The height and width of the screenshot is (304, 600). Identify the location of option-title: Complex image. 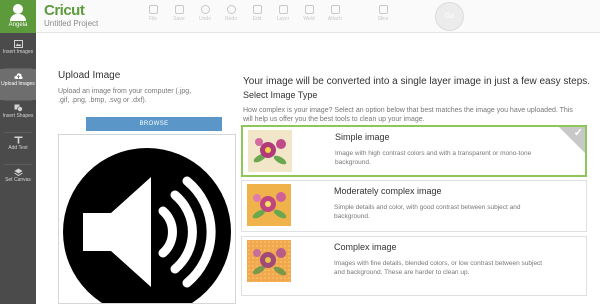
(365, 247).